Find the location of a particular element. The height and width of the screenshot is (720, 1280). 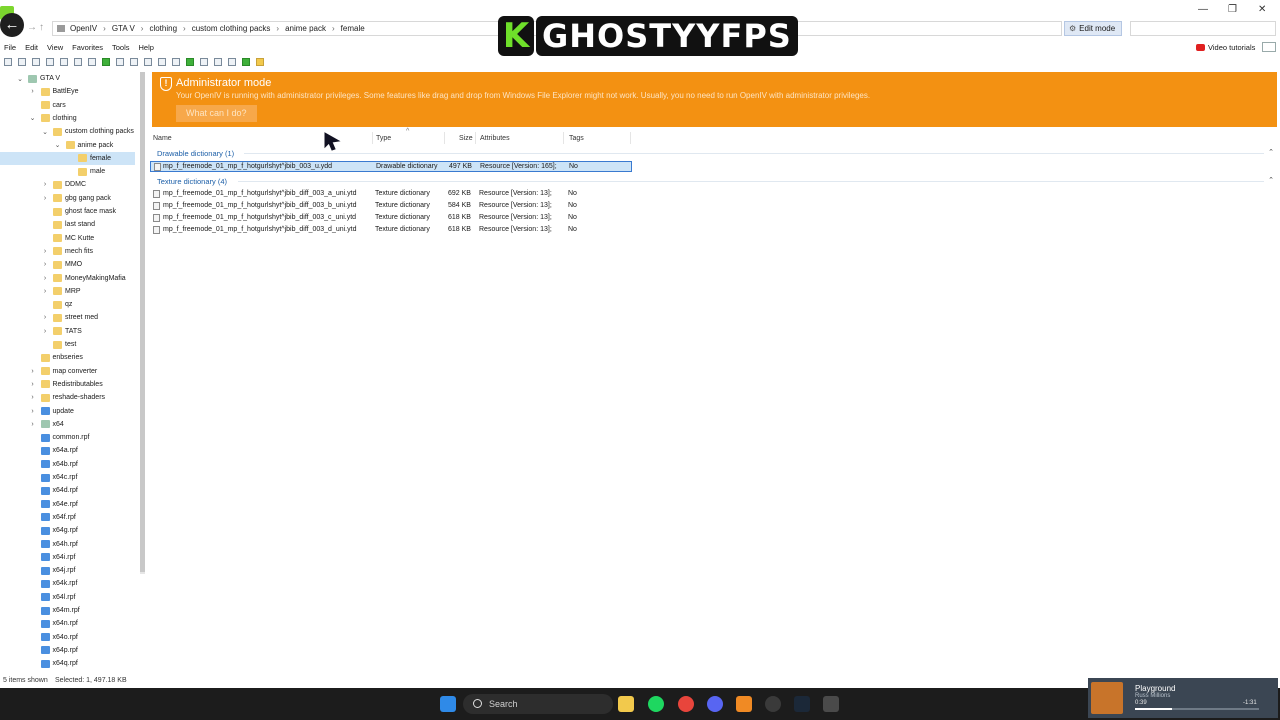

tree-node: x64m.rpf is located at coordinates (60, 610).